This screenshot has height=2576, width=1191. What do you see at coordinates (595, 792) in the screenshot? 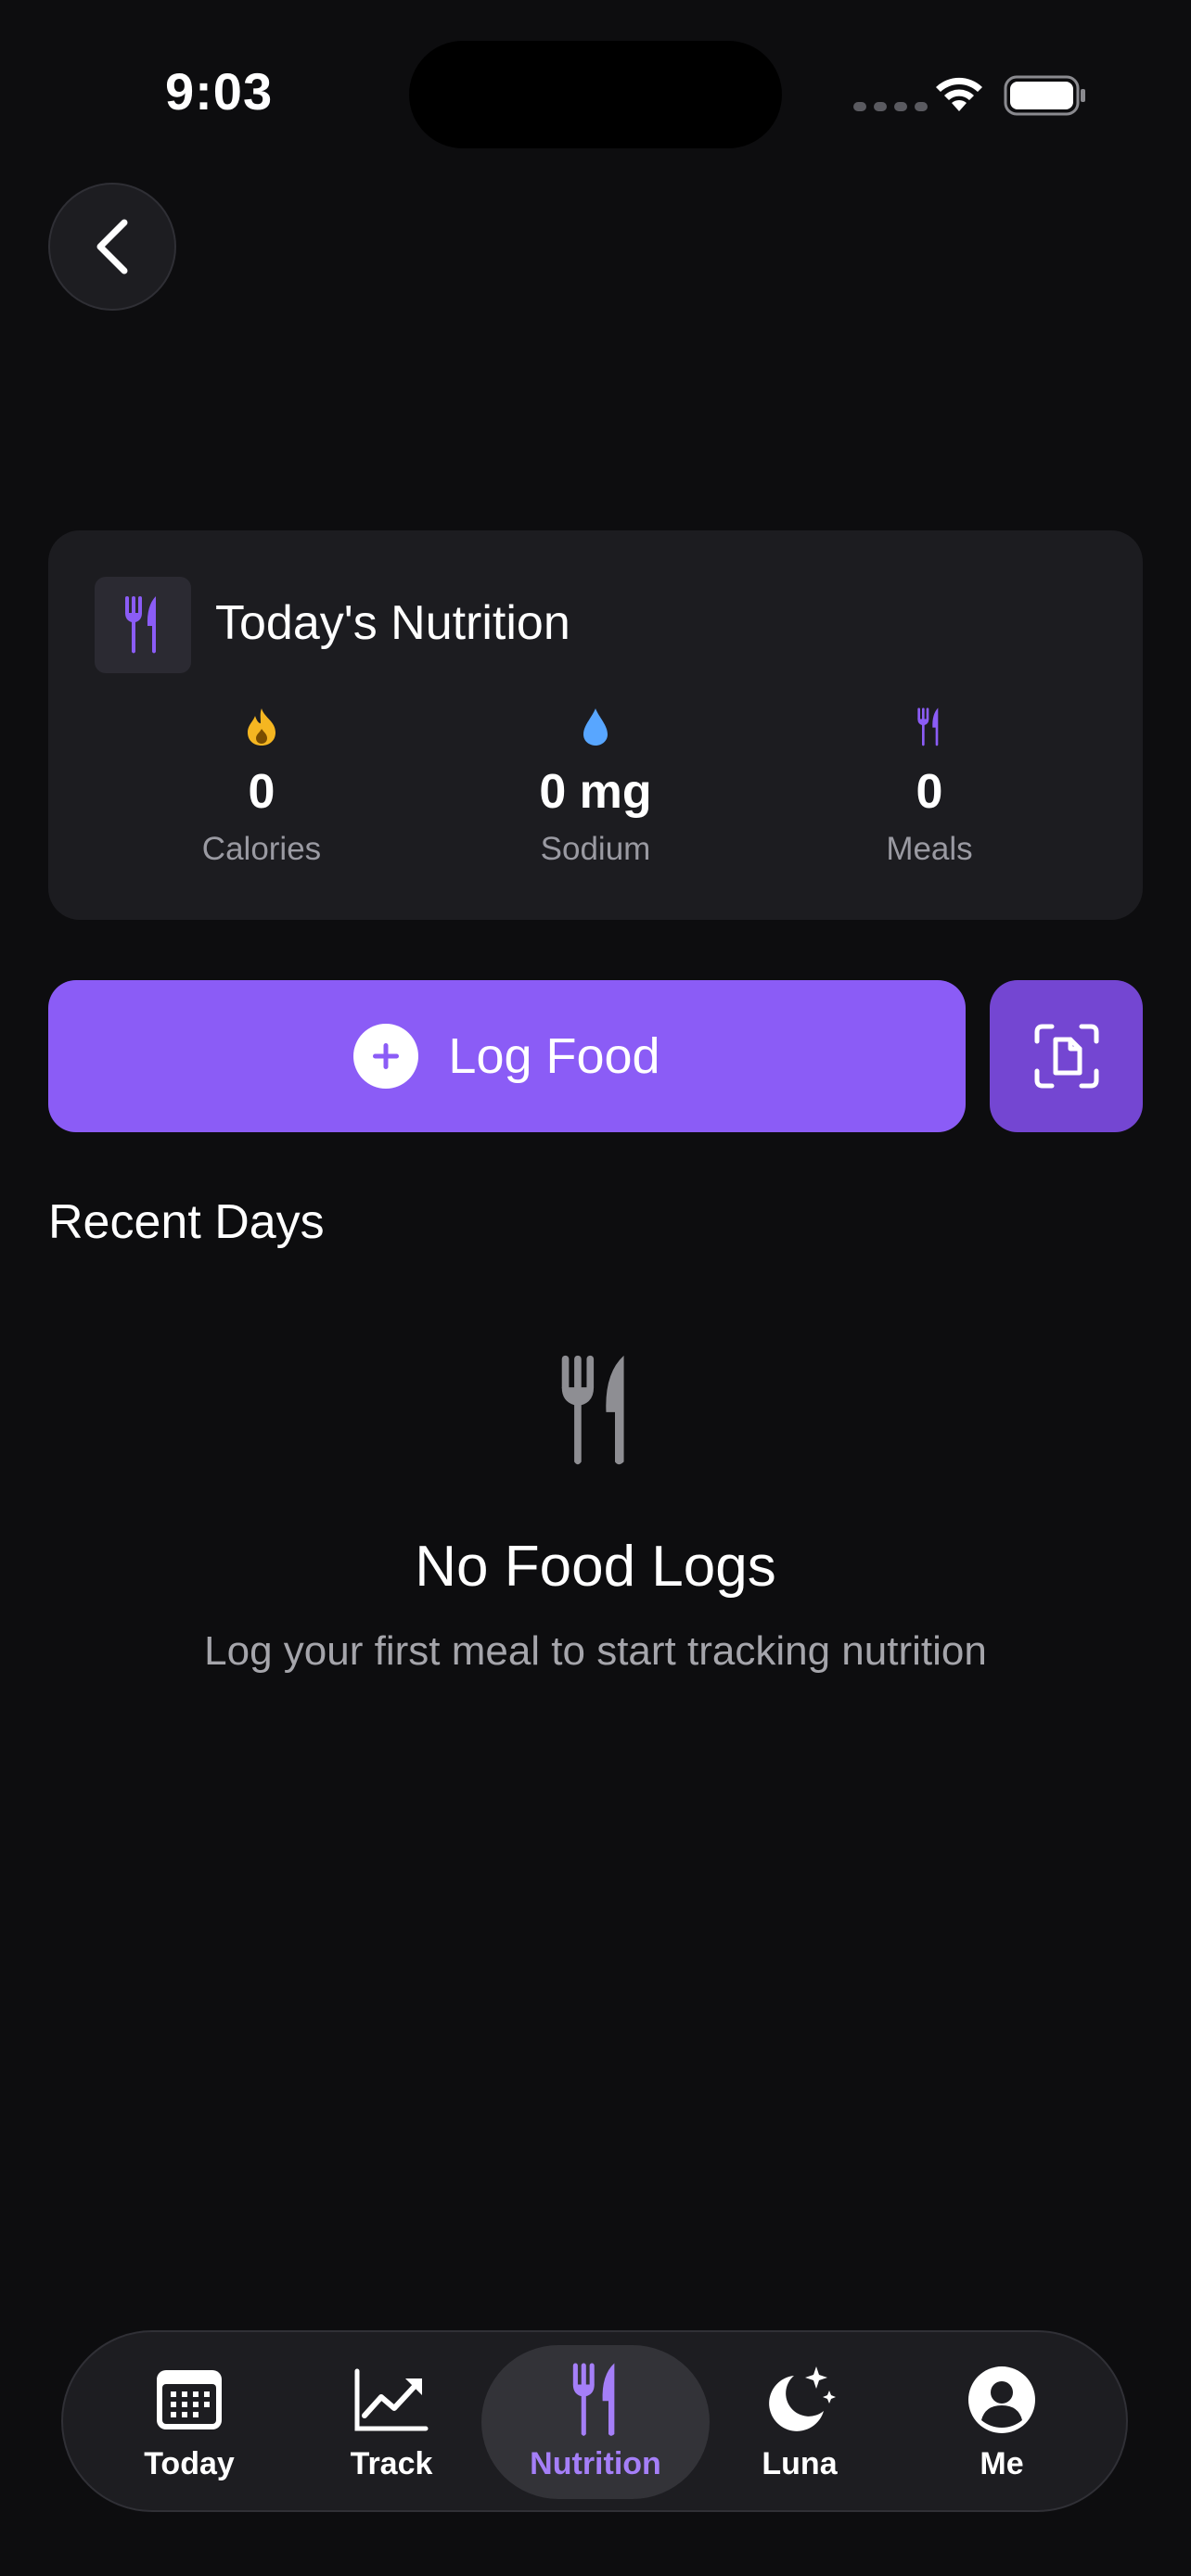
I see `sodium-value: 0 mg` at bounding box center [595, 792].